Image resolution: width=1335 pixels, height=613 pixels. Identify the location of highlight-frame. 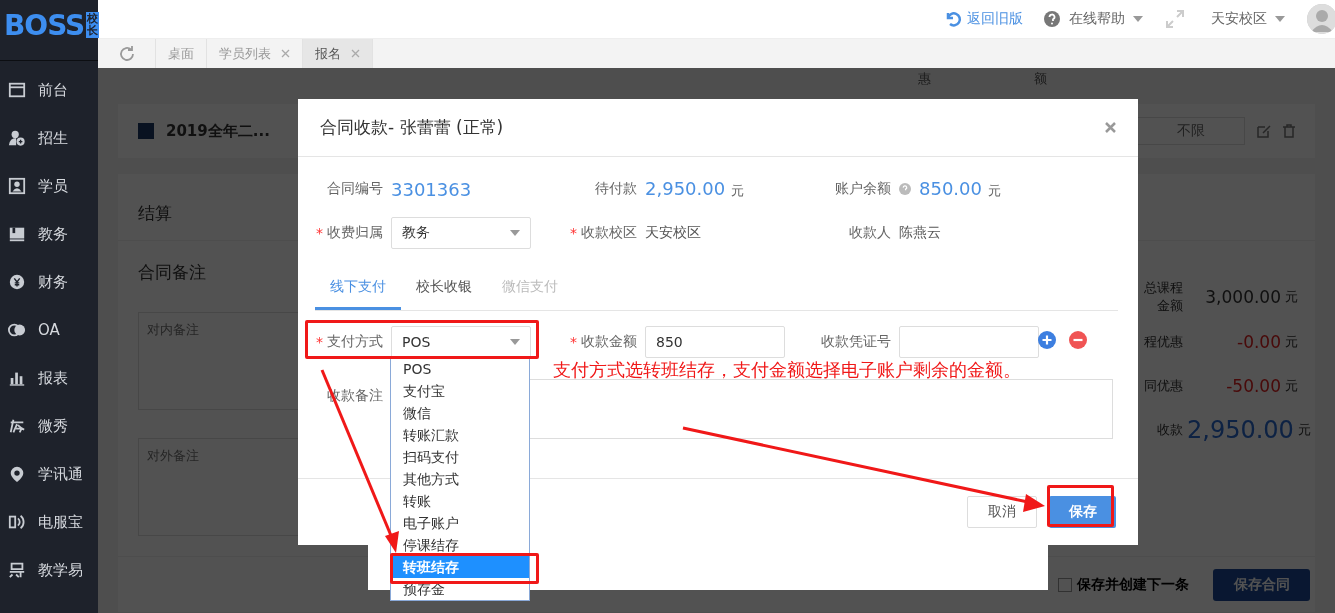
(1080, 506).